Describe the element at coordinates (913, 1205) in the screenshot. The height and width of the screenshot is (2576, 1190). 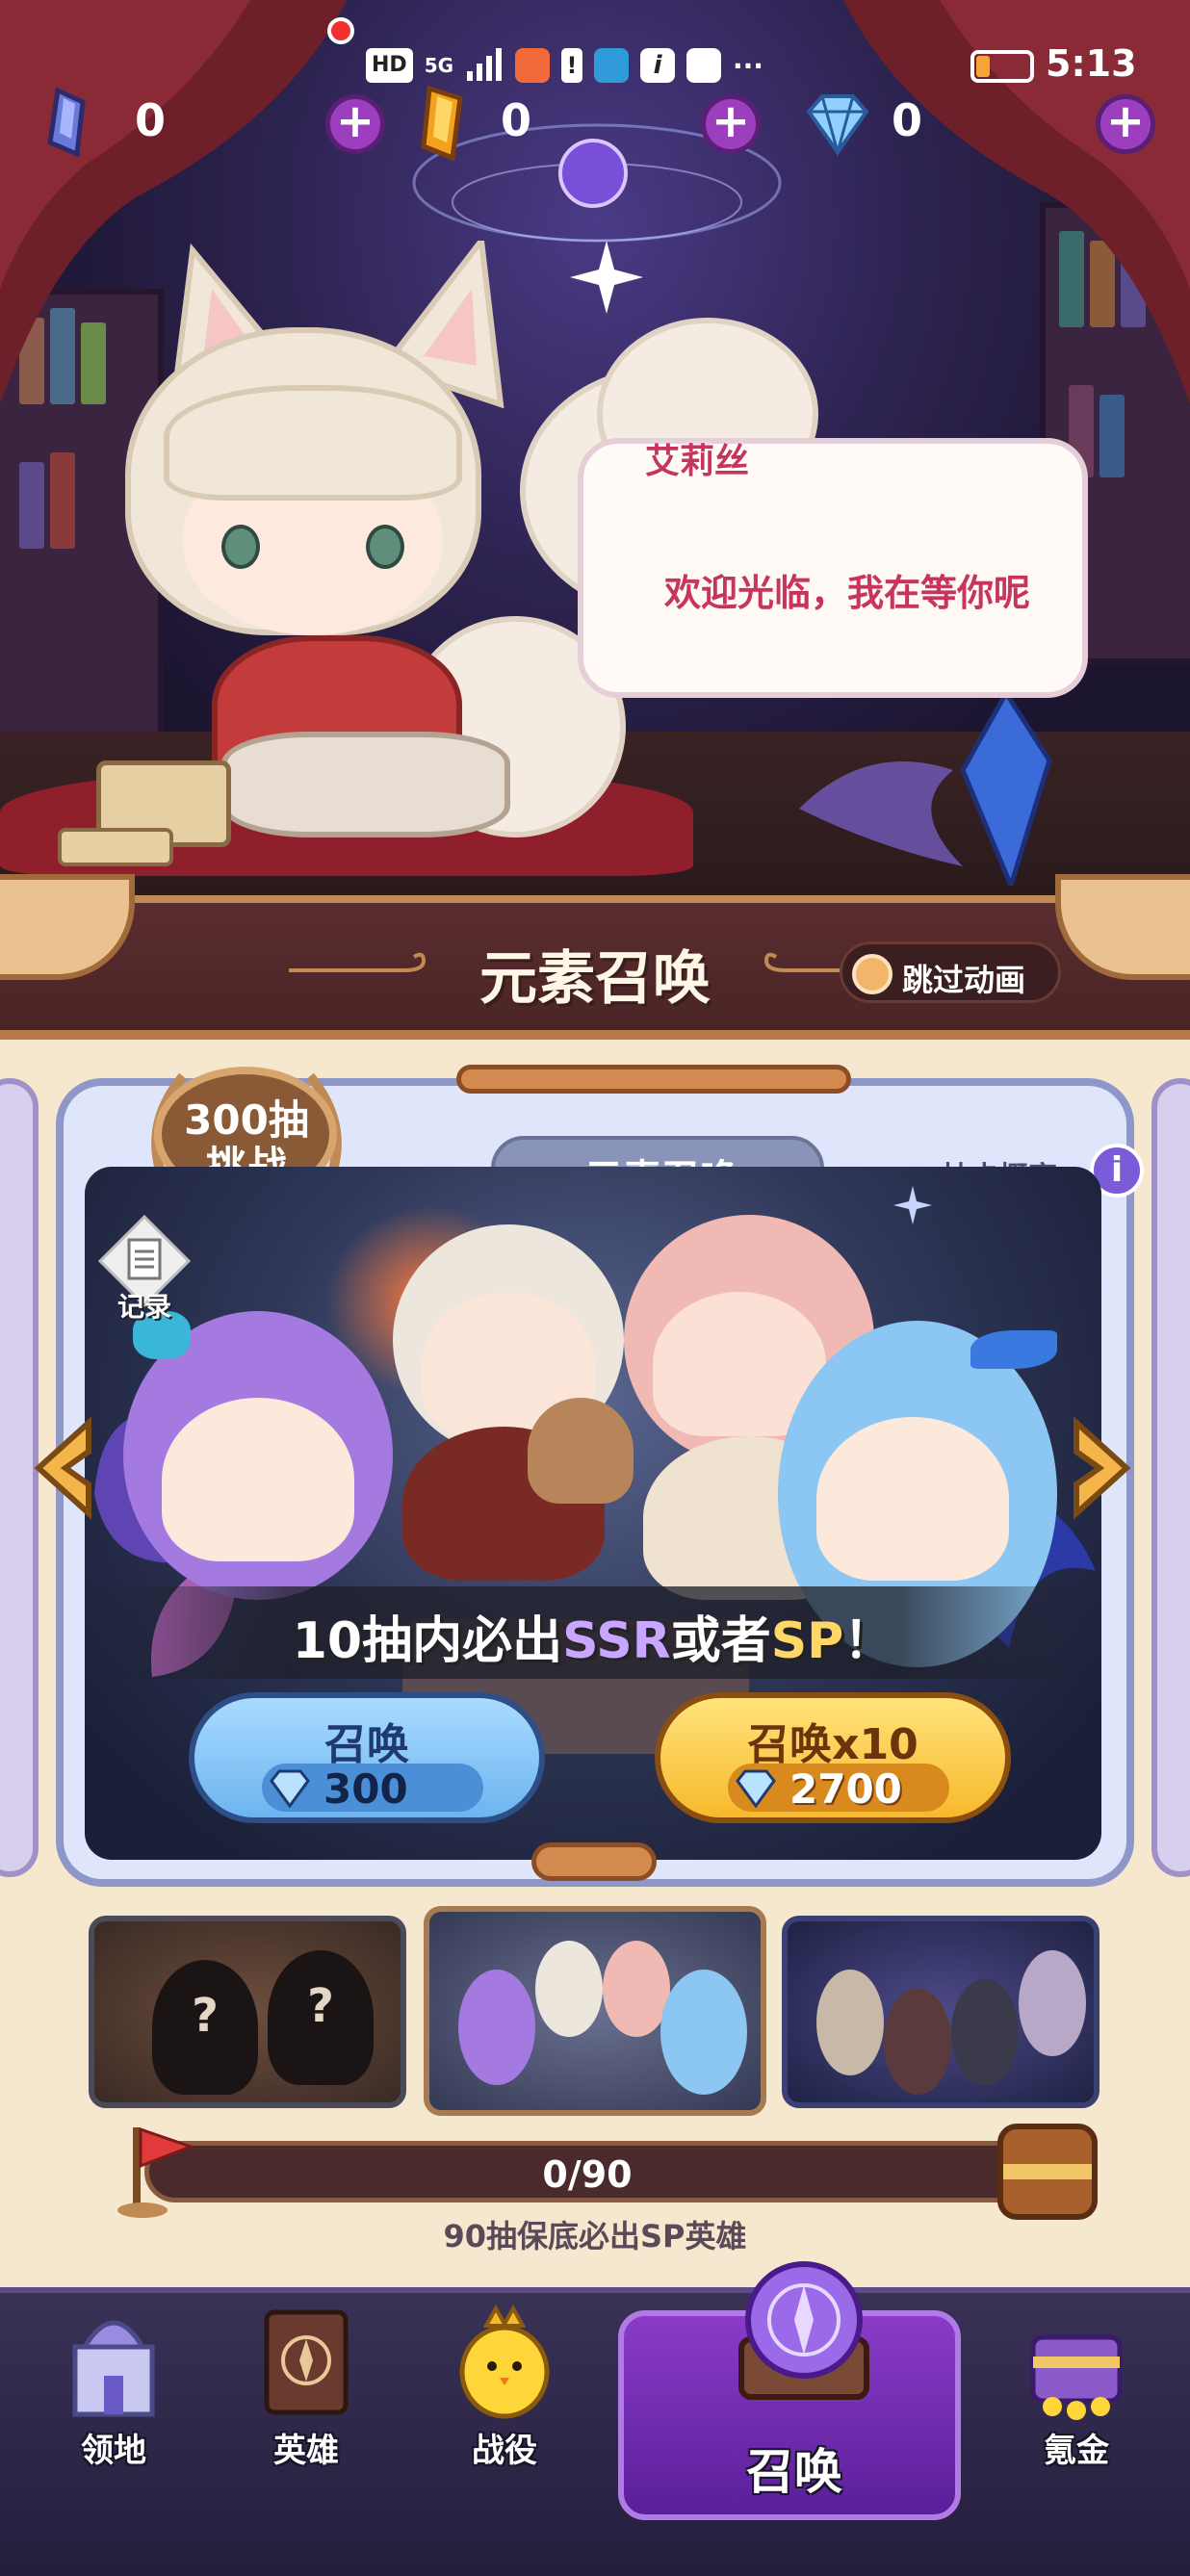
I see `sparkle` at that location.